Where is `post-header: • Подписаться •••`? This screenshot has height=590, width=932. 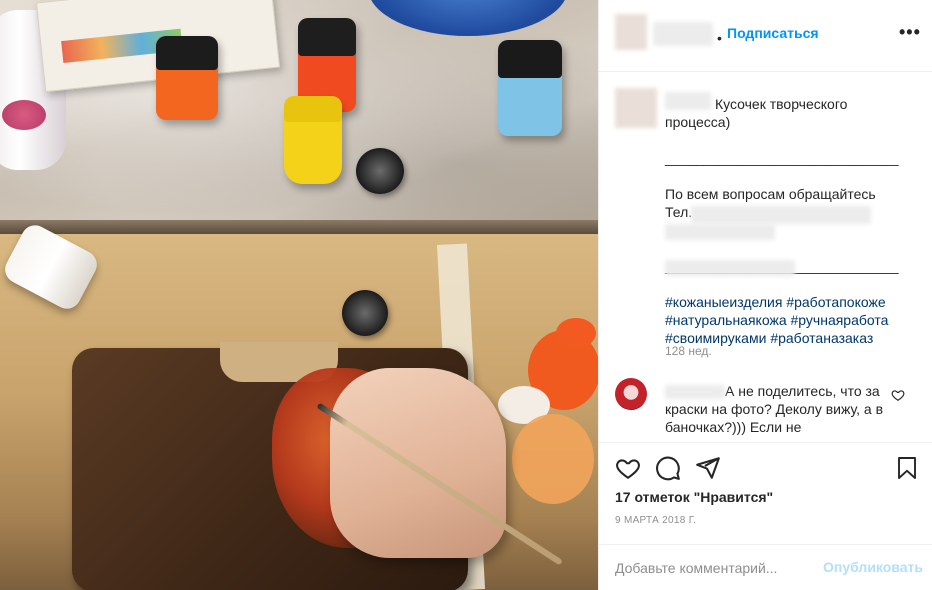 post-header: • Подписаться ••• is located at coordinates (765, 36).